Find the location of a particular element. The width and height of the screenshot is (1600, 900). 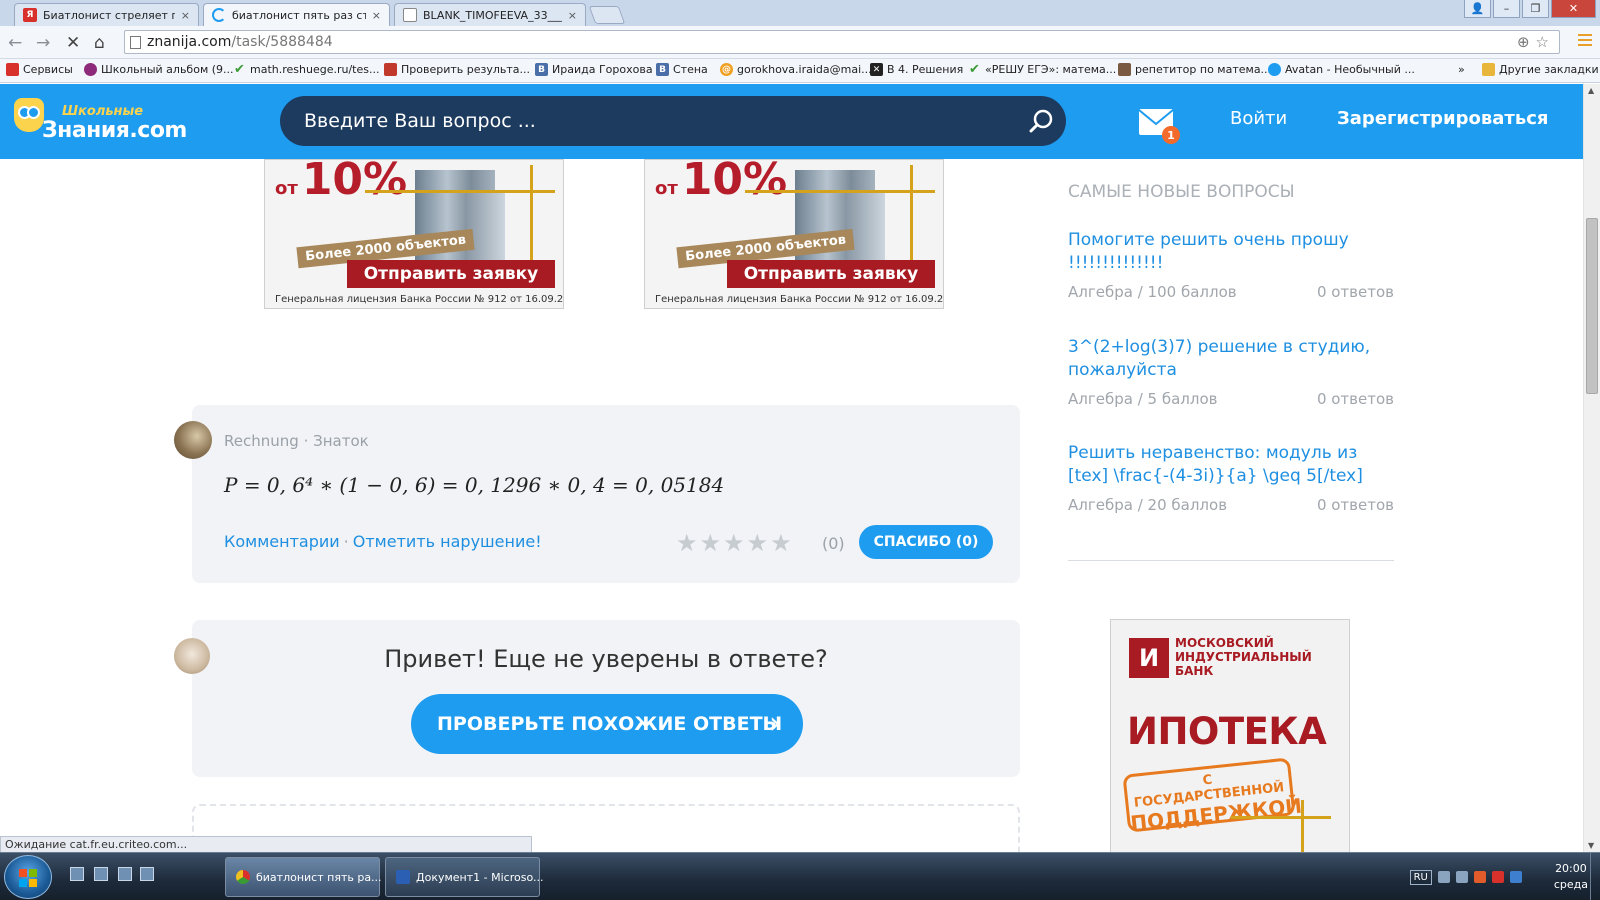

person-photo-icon is located at coordinates (1124, 69).